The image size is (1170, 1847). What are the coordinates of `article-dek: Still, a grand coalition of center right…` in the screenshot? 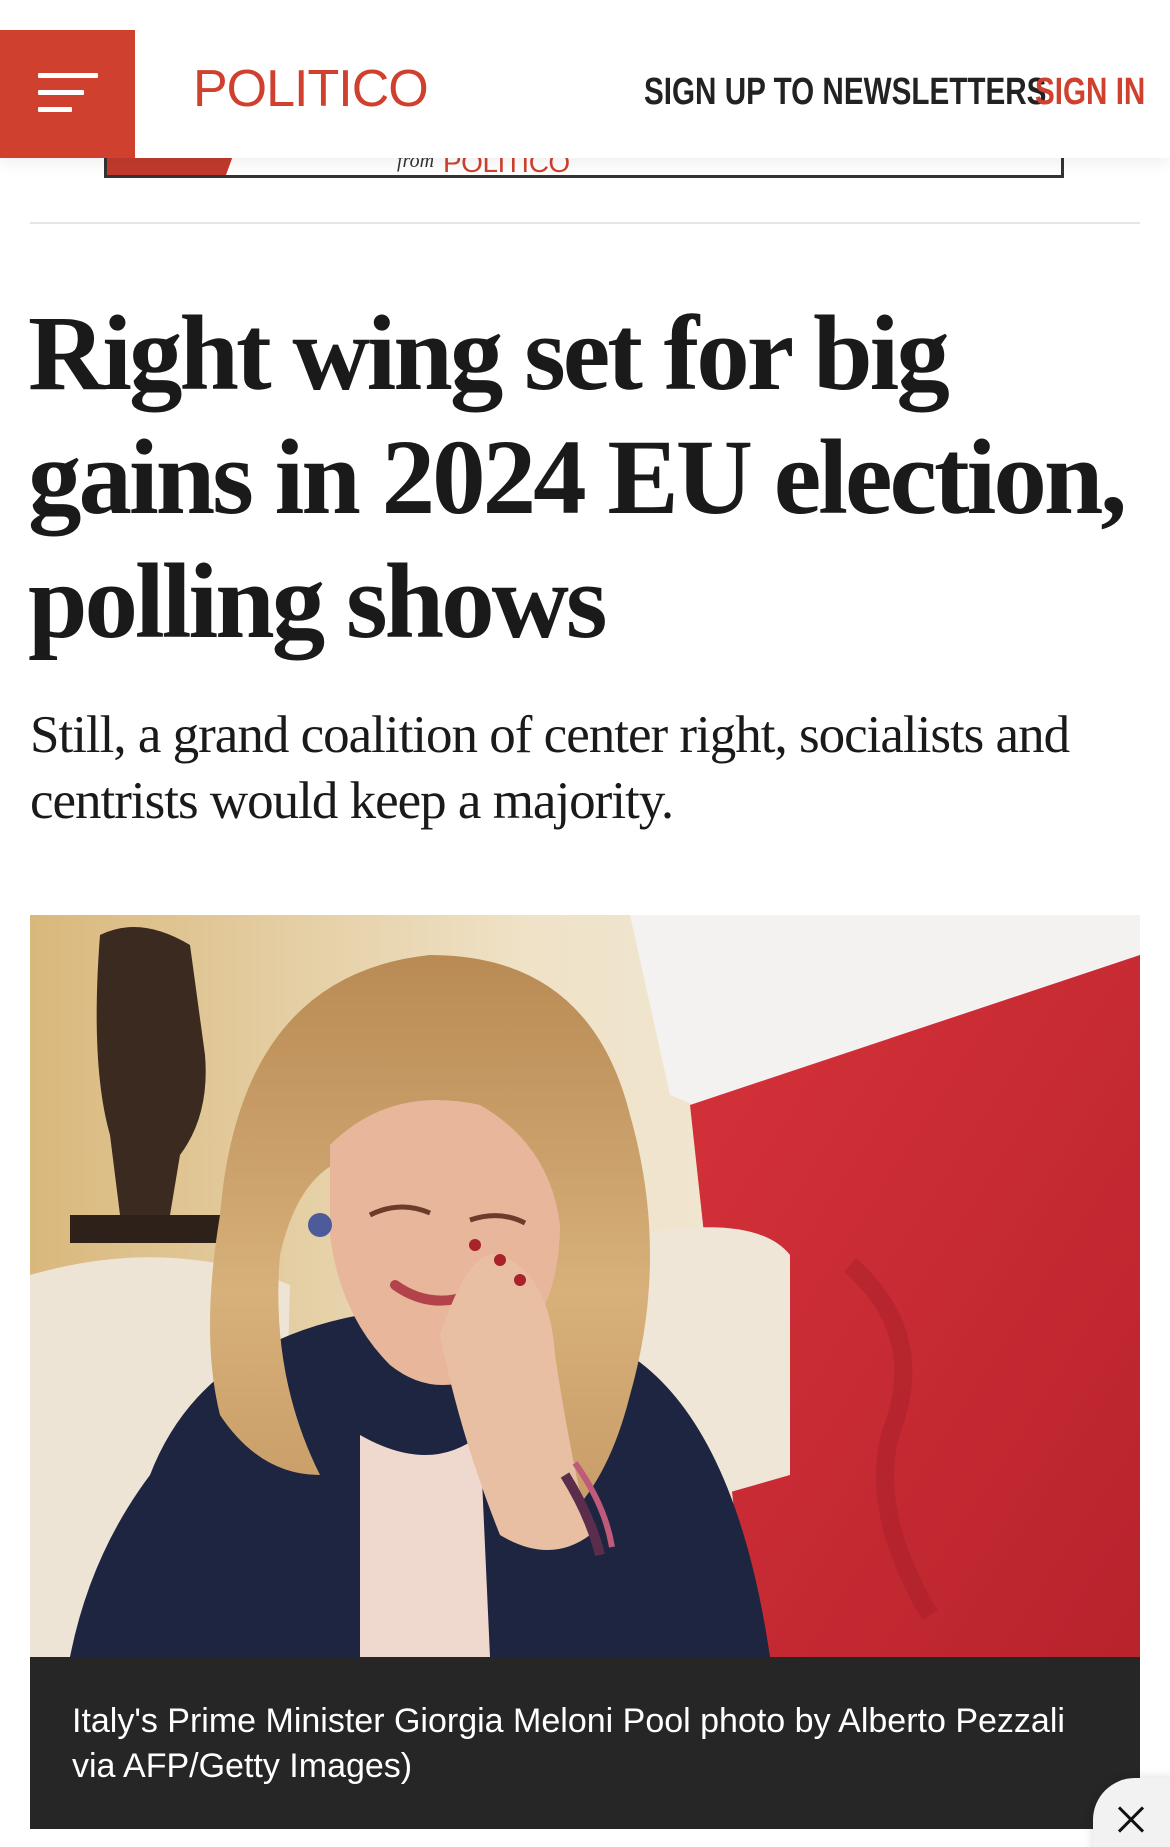 It's located at (550, 768).